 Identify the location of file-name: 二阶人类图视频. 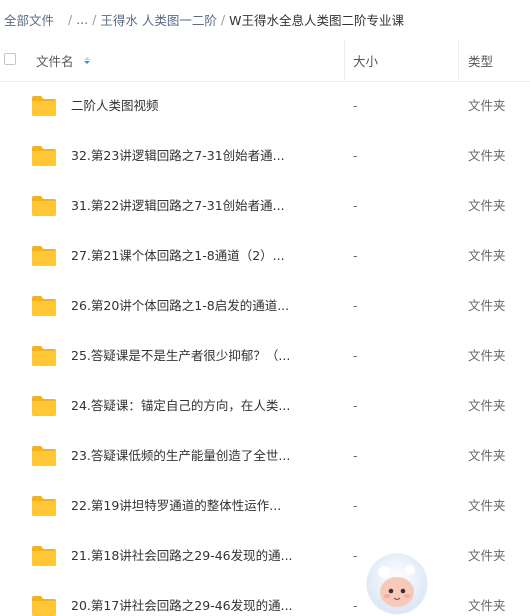
(115, 106).